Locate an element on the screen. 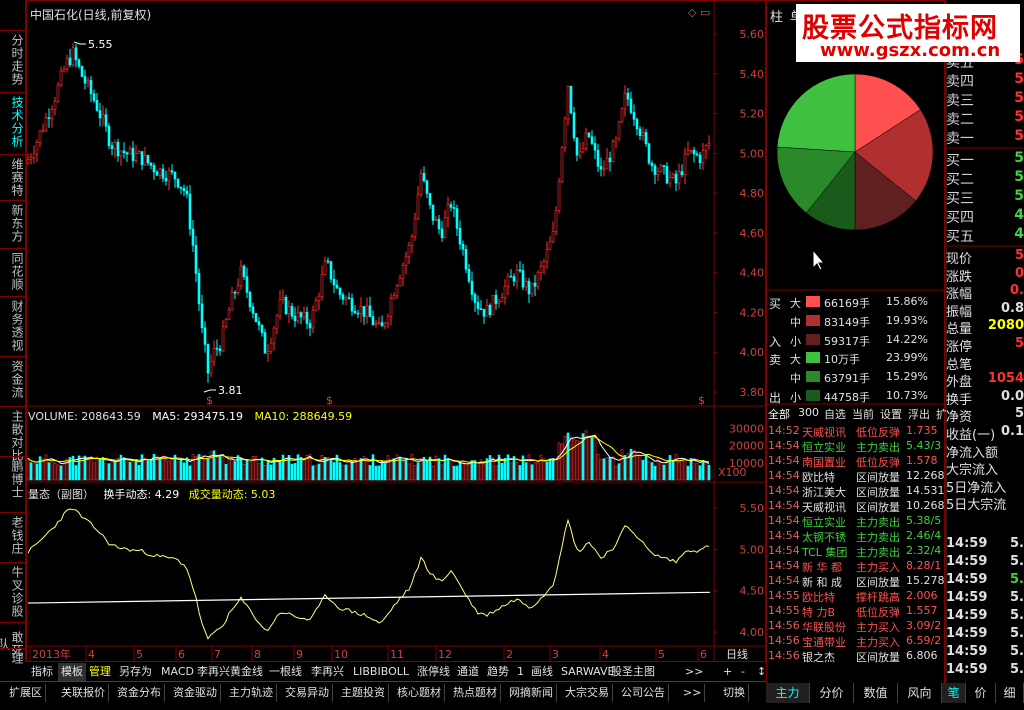 The height and width of the screenshot is (710, 1024). volume-ma10: MA10: 288649.59 is located at coordinates (303, 416).